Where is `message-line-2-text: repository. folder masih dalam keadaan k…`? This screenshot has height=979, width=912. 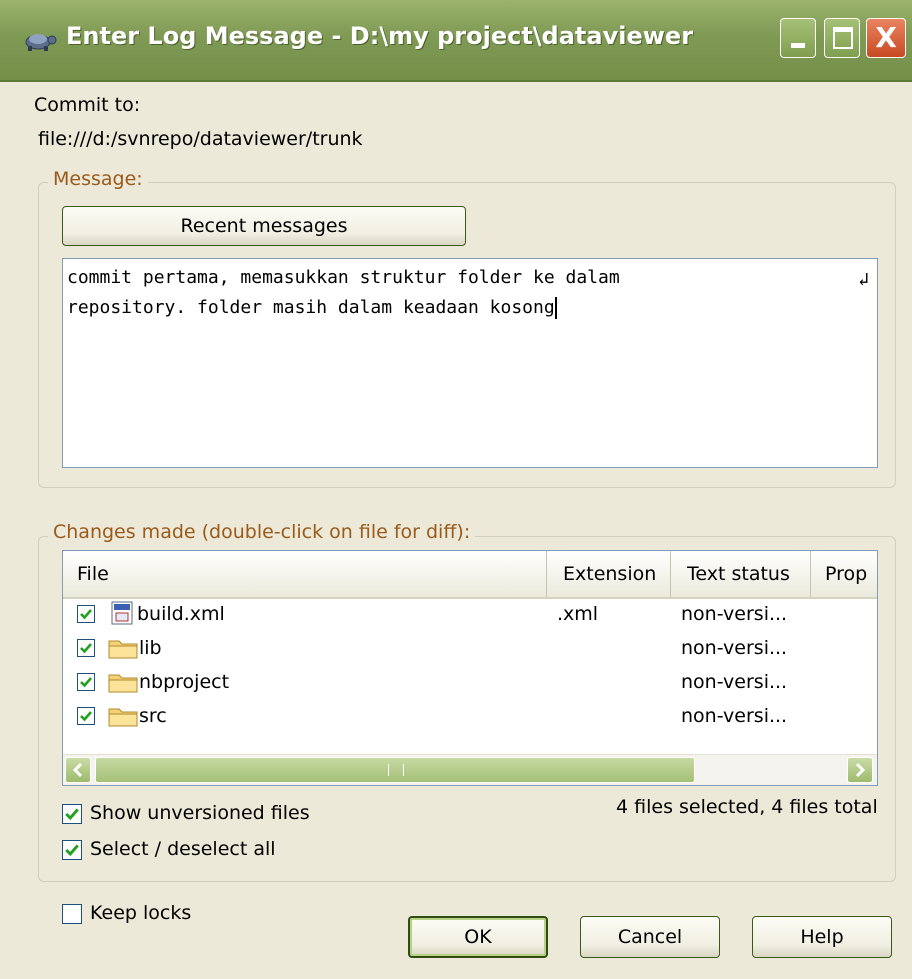
message-line-2-text: repository. folder masih dalam keadaan k… is located at coordinates (311, 307).